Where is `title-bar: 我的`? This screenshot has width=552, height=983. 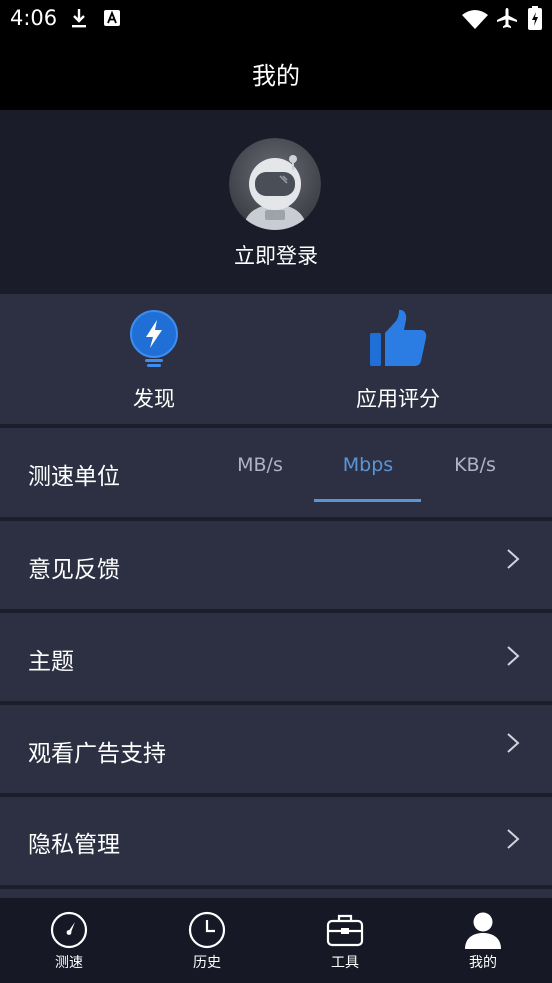
title-bar: 我的 is located at coordinates (276, 74).